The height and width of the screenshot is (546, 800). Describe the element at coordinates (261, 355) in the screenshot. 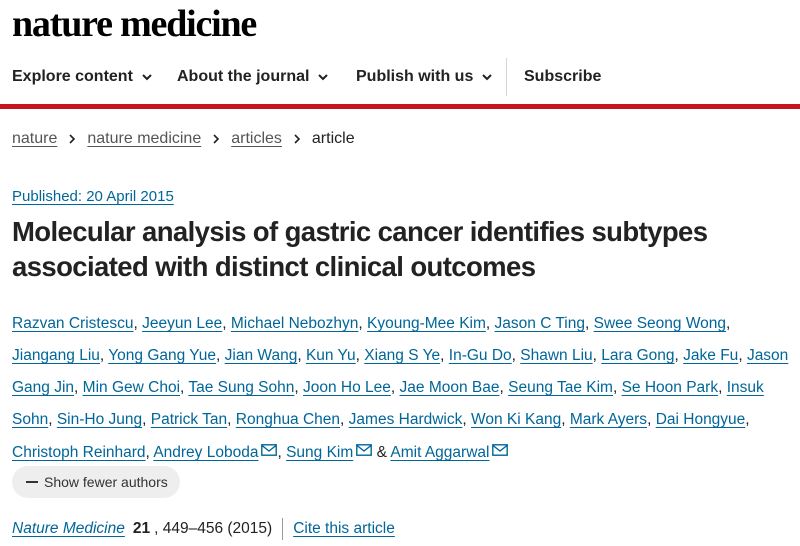

I see `author-link: Jian Wang` at that location.